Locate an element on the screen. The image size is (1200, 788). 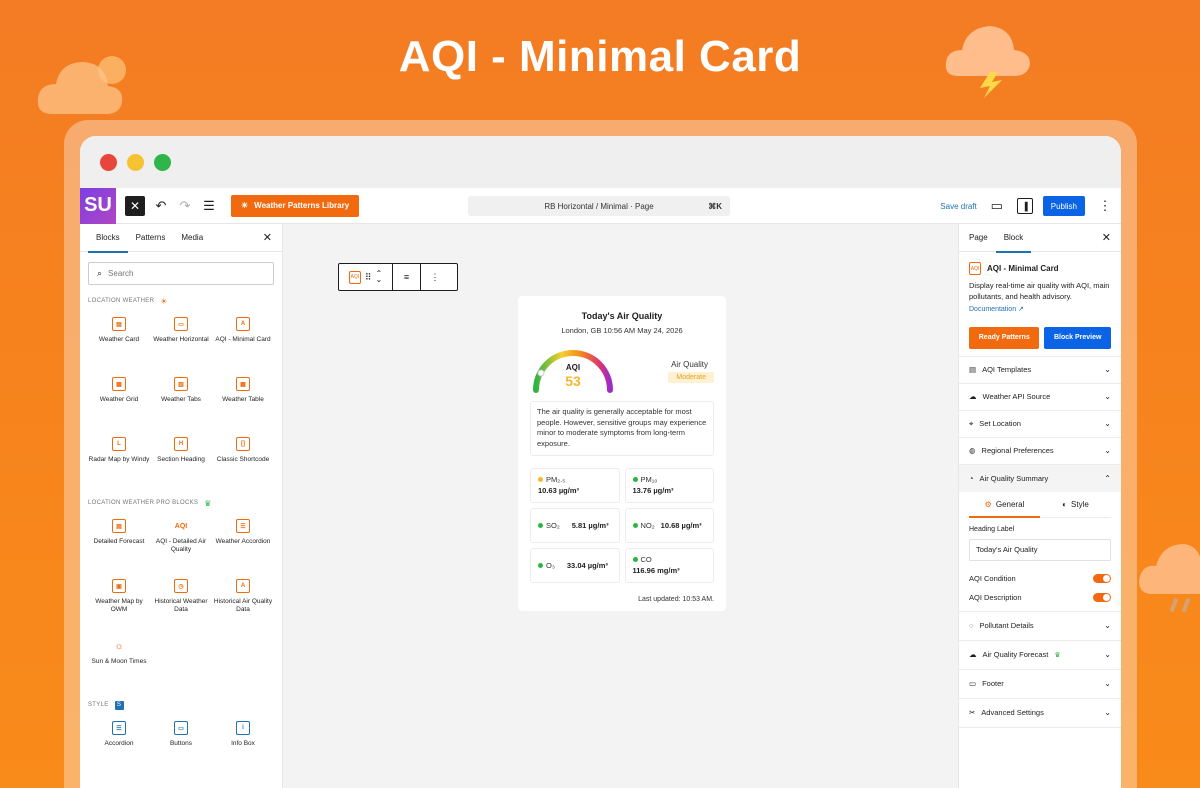
drag-handle-icon: ⠿ is located at coordinates (368, 277).